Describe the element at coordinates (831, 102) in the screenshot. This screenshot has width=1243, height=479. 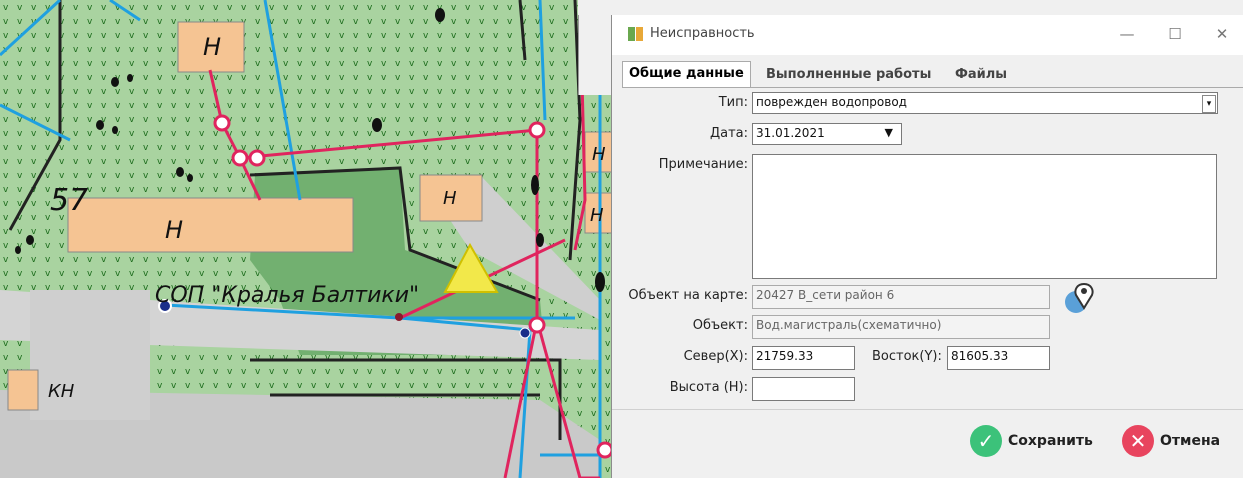
I see `type-value: поврежден водопровод` at that location.